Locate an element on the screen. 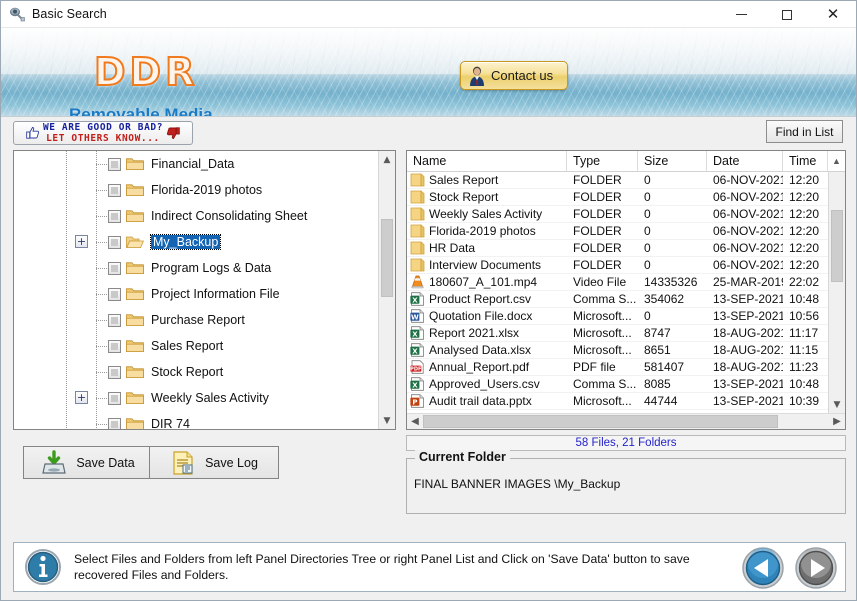 This screenshot has width=857, height=601. file-name: Interview Documents is located at coordinates (485, 265).